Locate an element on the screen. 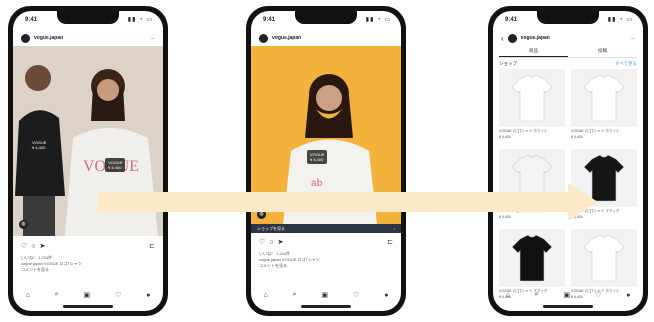 The width and height of the screenshot is (654, 322). flow-arrow is located at coordinates (348, 202).